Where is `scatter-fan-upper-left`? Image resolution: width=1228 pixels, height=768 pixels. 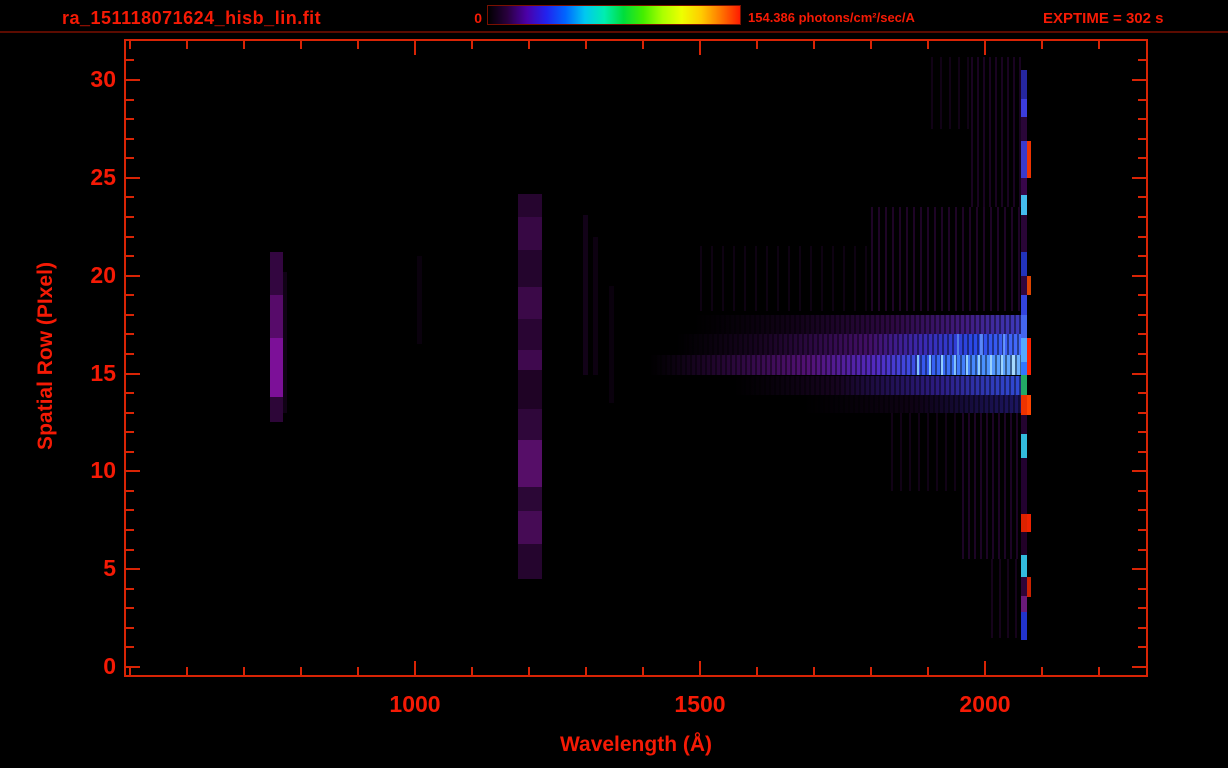 scatter-fan-upper-left is located at coordinates (785, 278).